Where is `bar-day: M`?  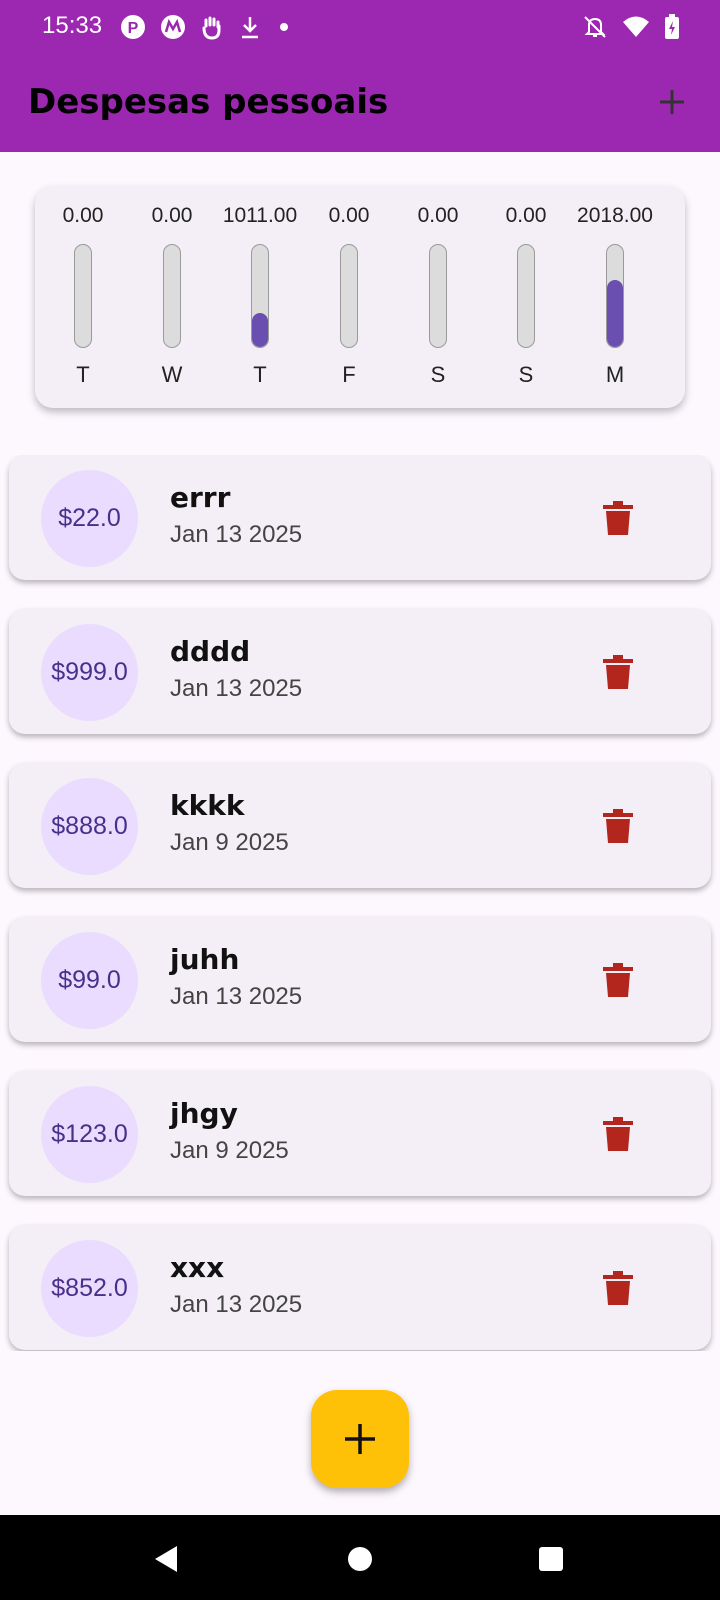
bar-day: M is located at coordinates (615, 374).